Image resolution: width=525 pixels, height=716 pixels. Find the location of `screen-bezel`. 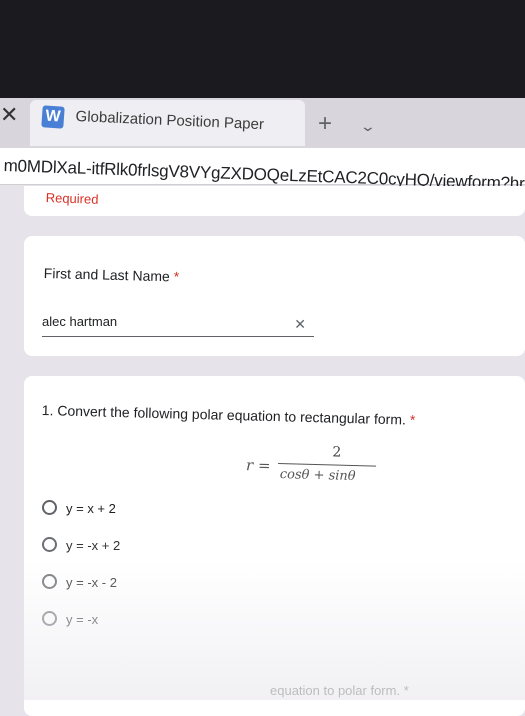

screen-bezel is located at coordinates (262, 49).